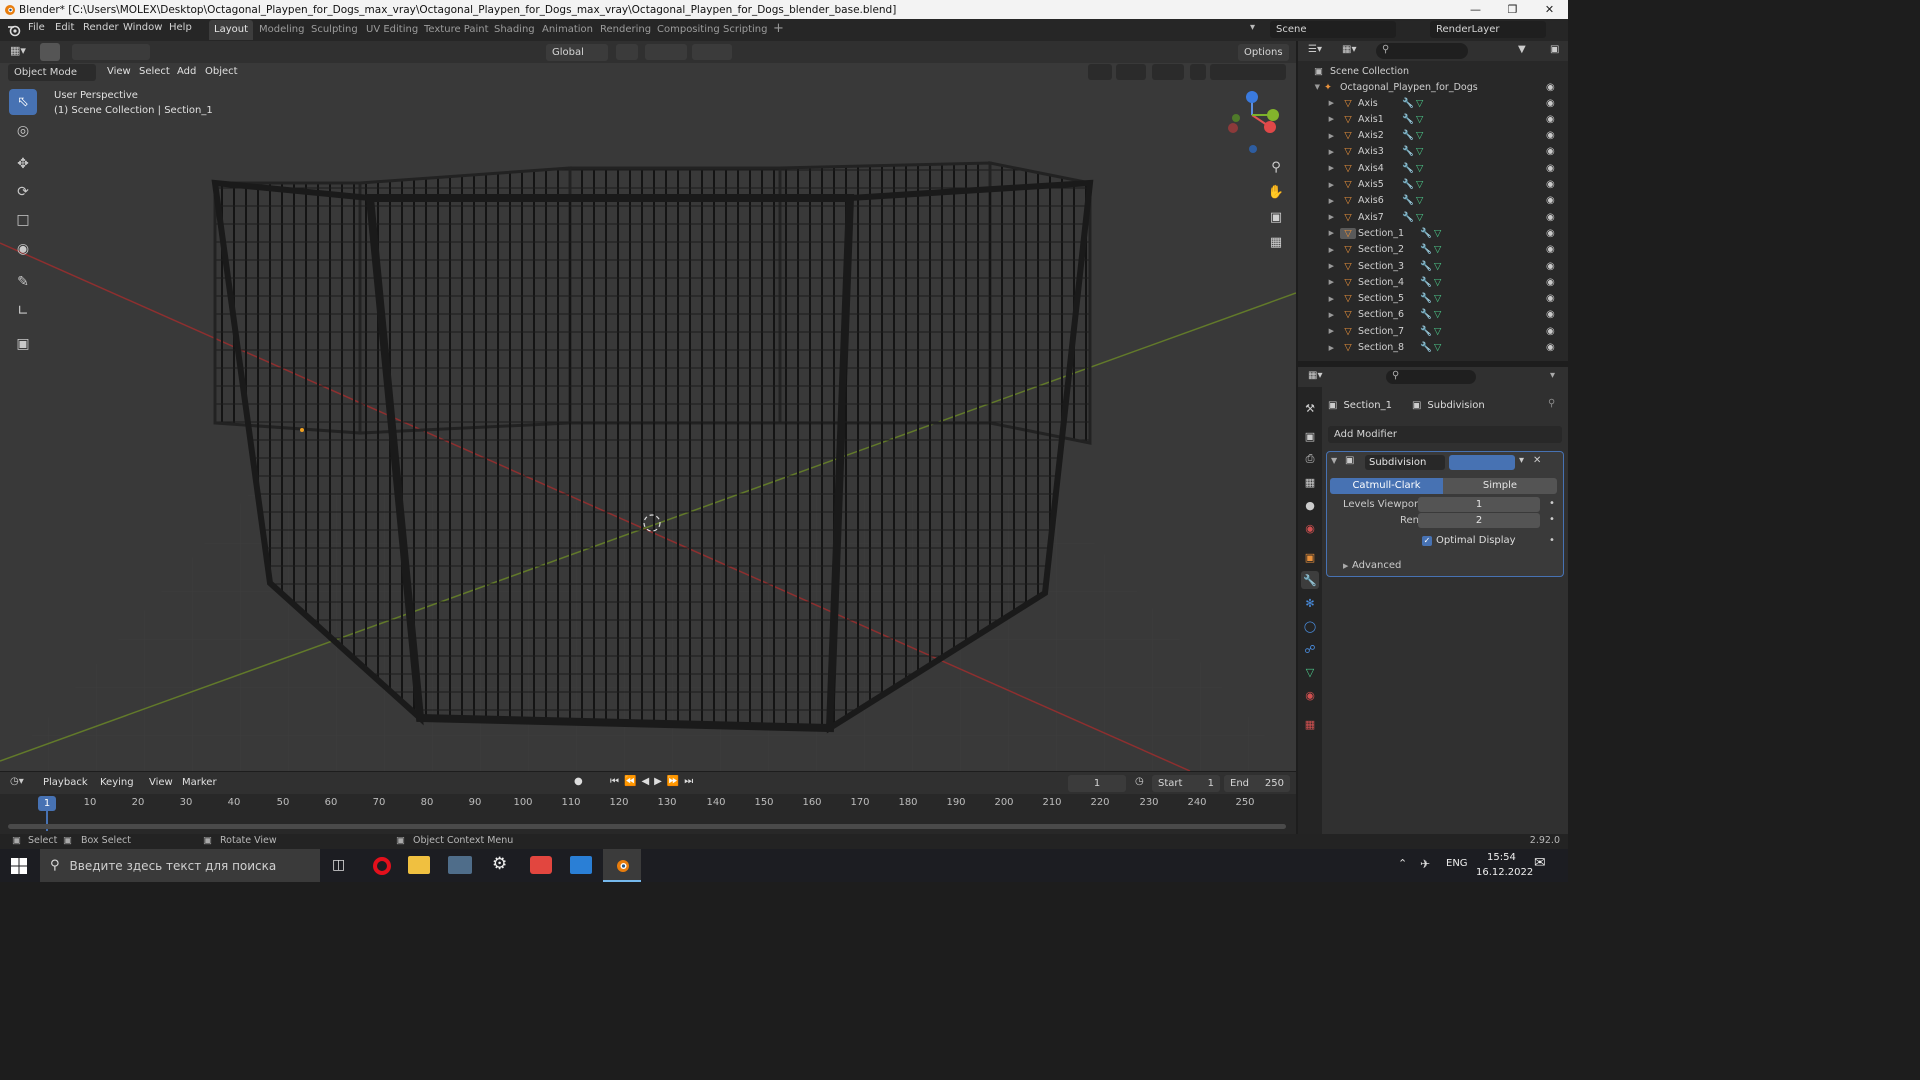 The image size is (1920, 1080). Describe the element at coordinates (1540, 863) in the screenshot. I see `notifications-icon: ✉` at that location.